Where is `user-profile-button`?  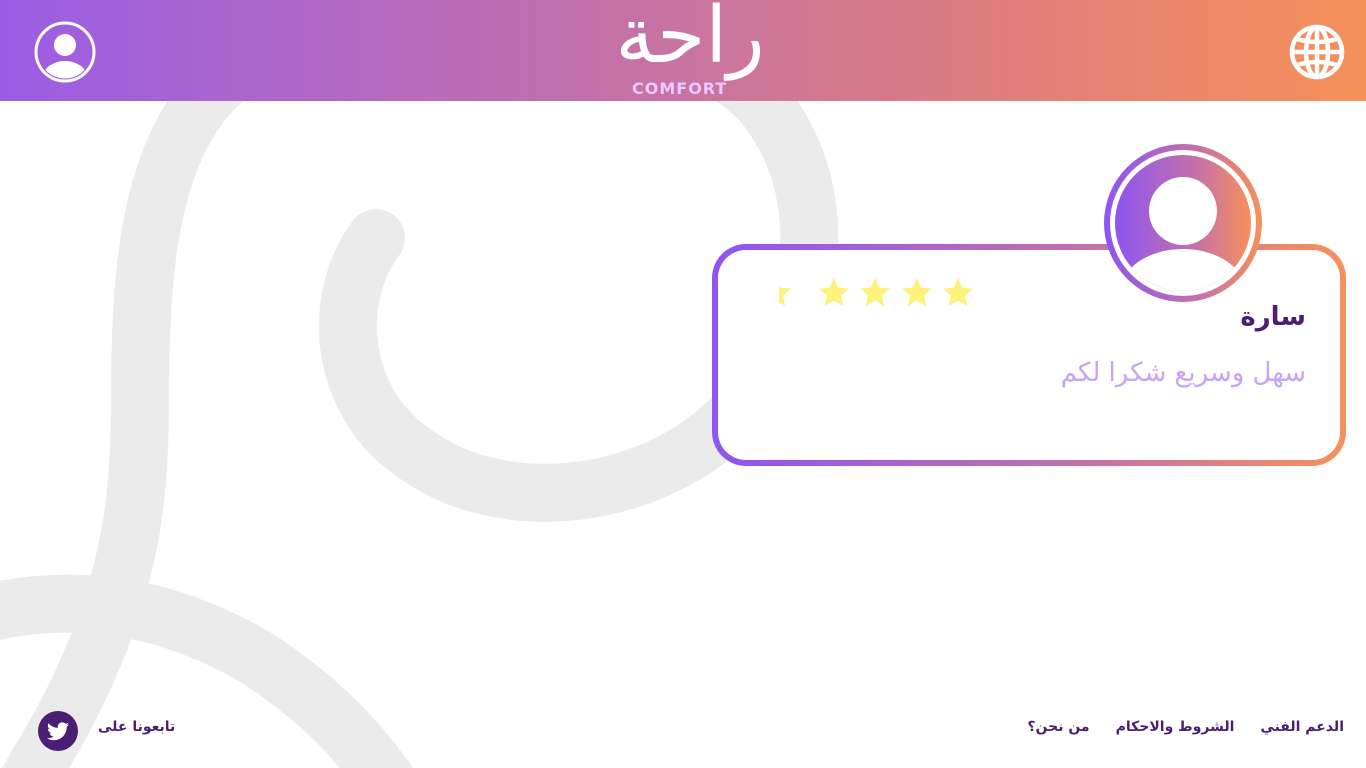
user-profile-button is located at coordinates (65, 52).